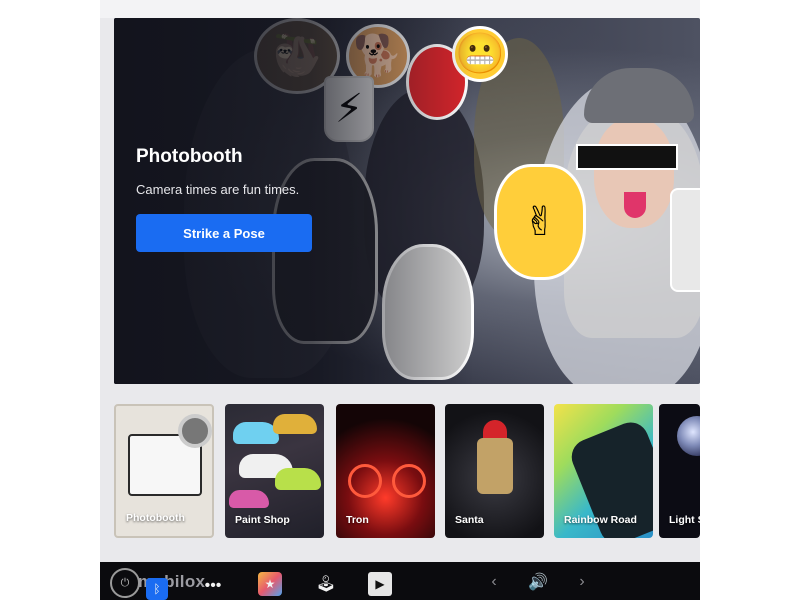 This screenshot has width=800, height=600. What do you see at coordinates (262, 520) in the screenshot?
I see `tile-label: Paint Shop` at bounding box center [262, 520].